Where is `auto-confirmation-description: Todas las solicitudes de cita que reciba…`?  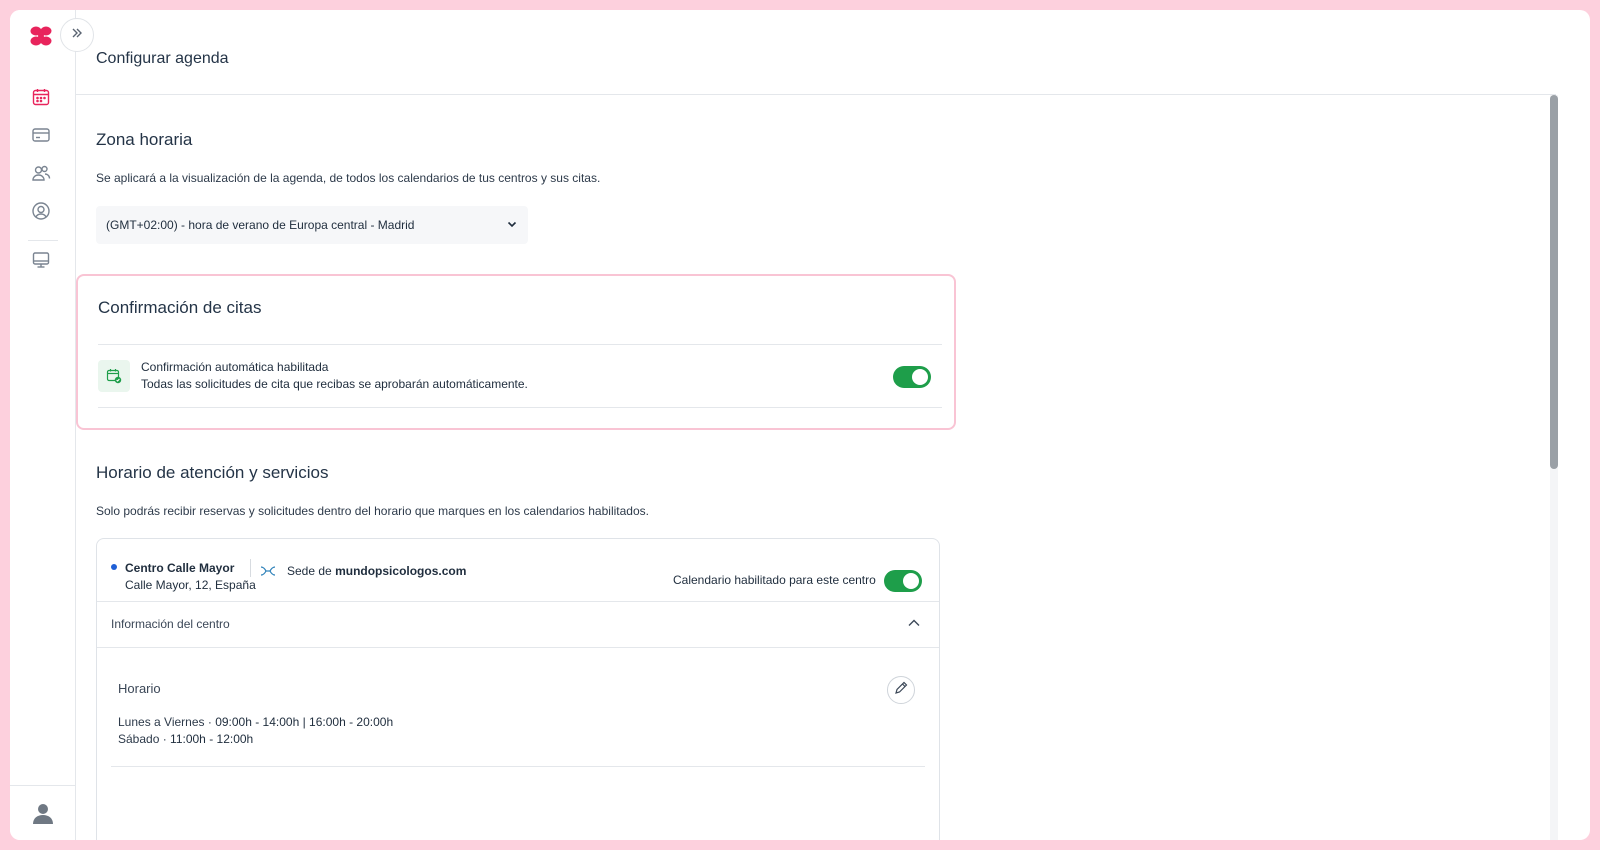
auto-confirmation-description: Todas las solicitudes de cita que reciba… is located at coordinates (334, 384).